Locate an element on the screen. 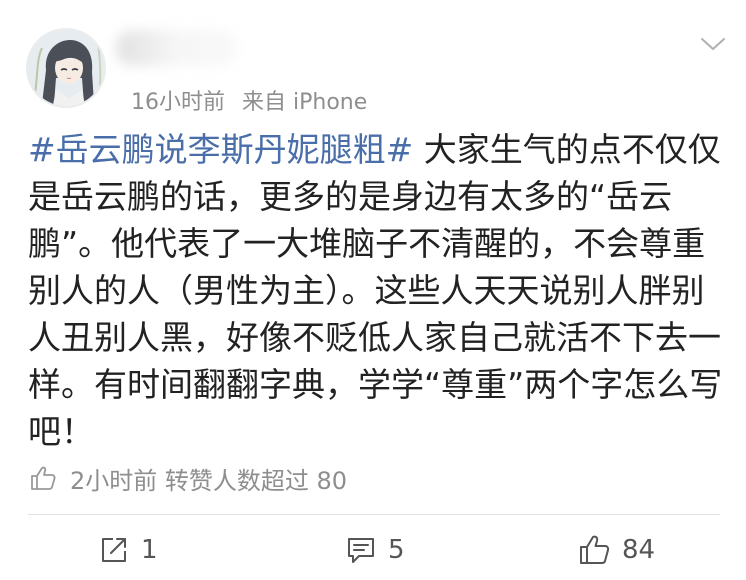 This screenshot has height=580, width=746. divider is located at coordinates (374, 514).